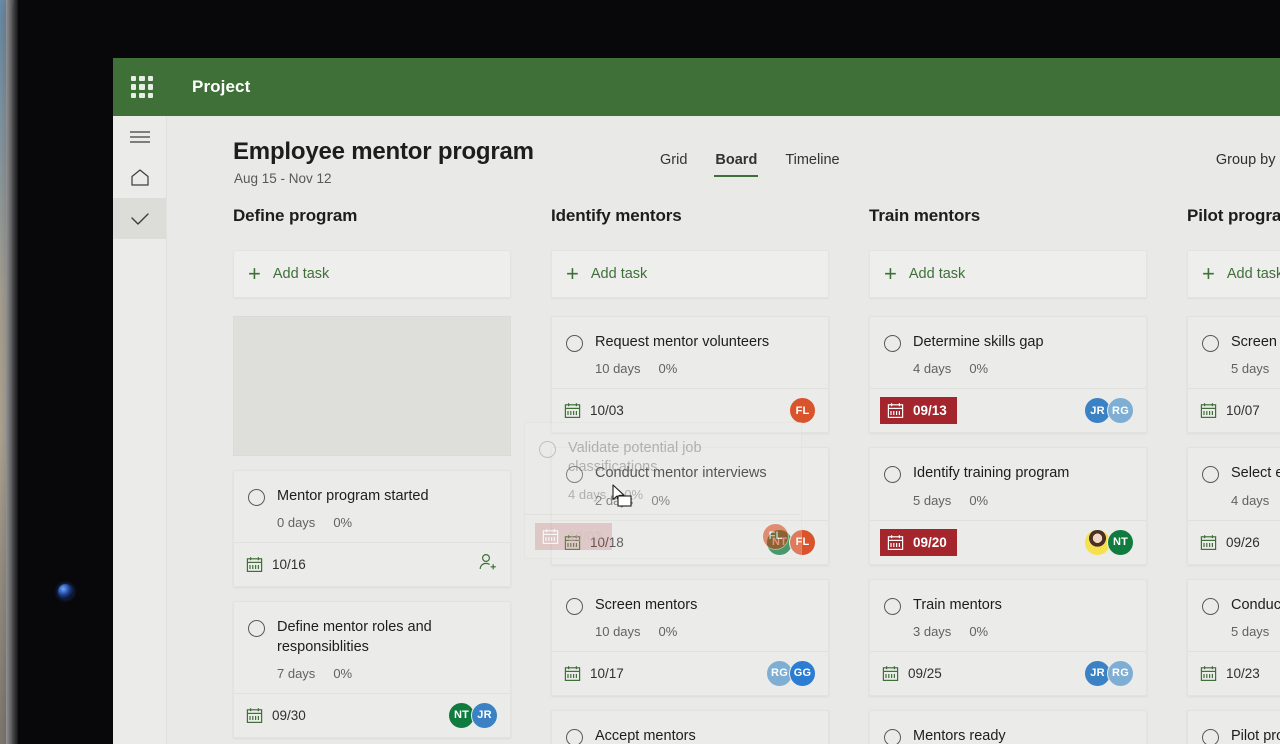  What do you see at coordinates (912, 673) in the screenshot?
I see `due-date-chip: 09/25` at bounding box center [912, 673].